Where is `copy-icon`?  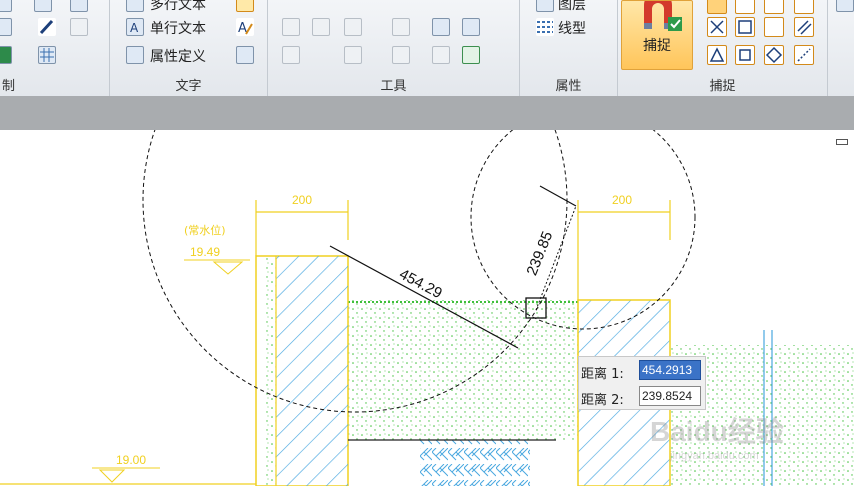 copy-icon is located at coordinates (79, 27).